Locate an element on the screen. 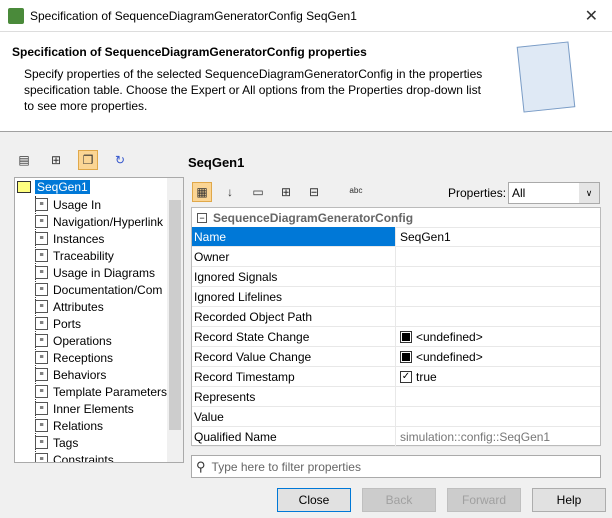 Image resolution: width=612 pixels, height=518 pixels. back-button: Back is located at coordinates (399, 500).